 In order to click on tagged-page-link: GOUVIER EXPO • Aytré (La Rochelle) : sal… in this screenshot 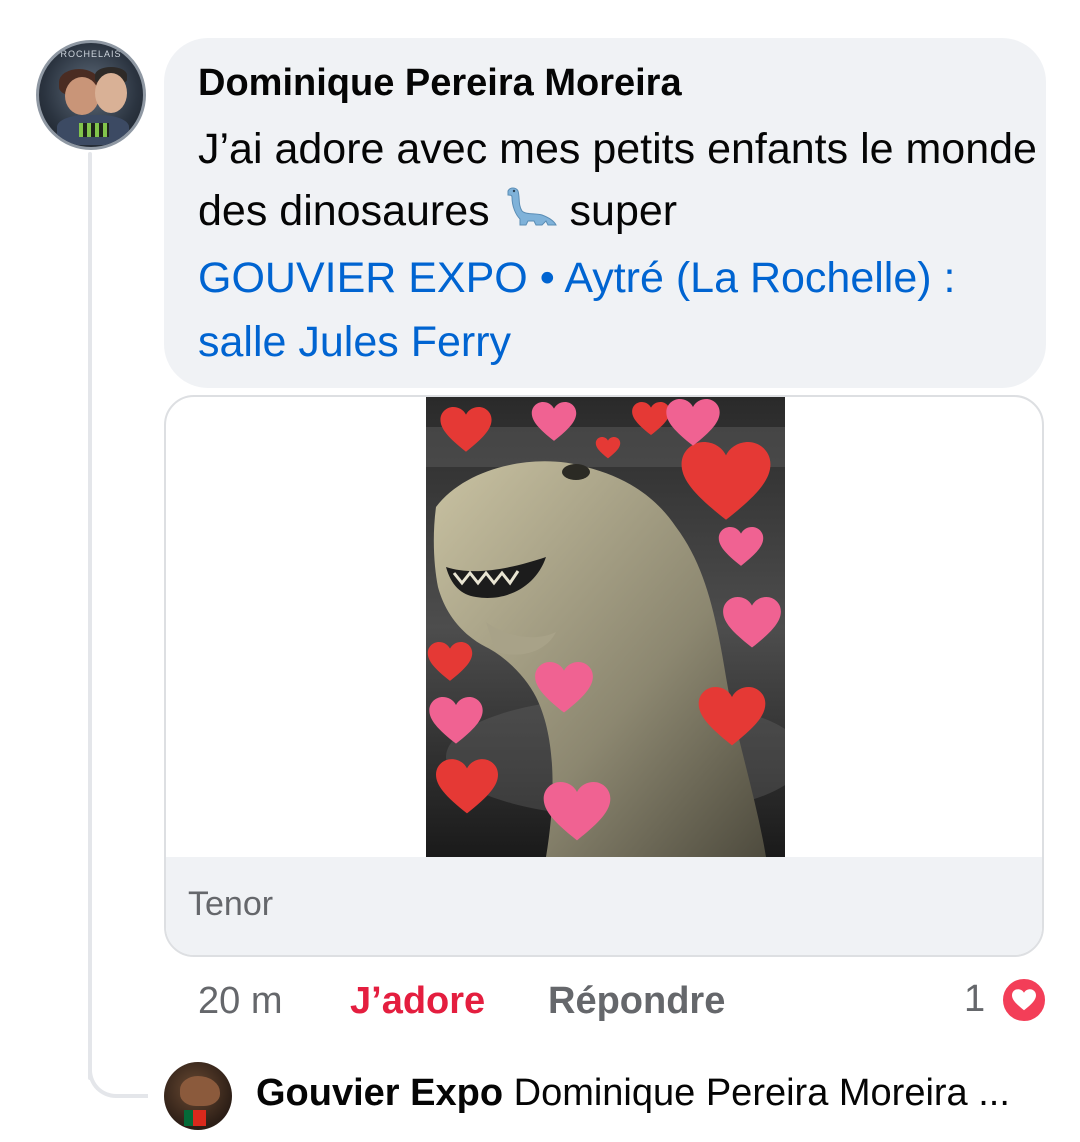, I will do `click(618, 310)`.